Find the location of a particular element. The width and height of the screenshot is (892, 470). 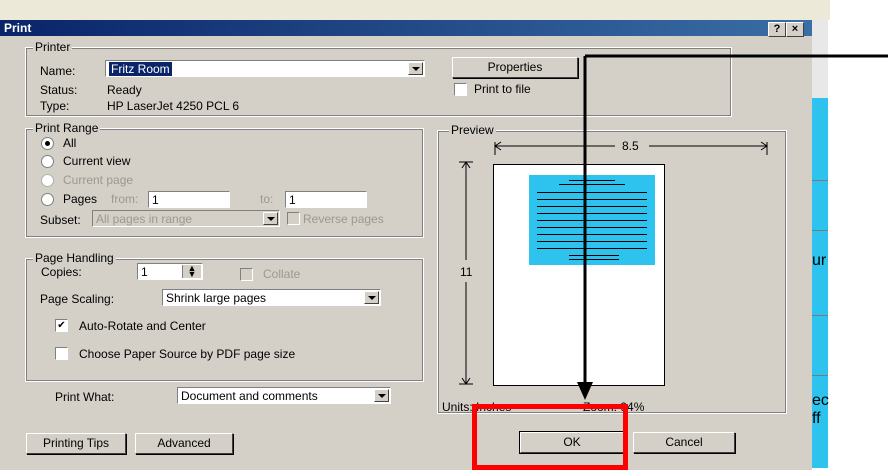

radio-current-view is located at coordinates (47, 161).